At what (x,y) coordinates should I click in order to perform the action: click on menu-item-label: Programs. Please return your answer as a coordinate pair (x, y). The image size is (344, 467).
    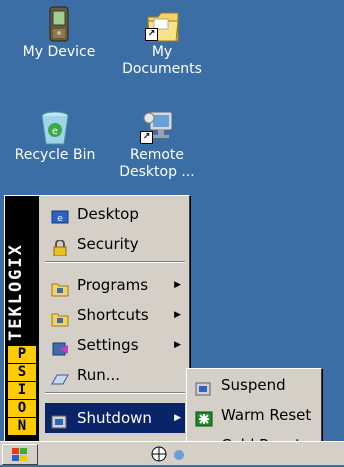
    Looking at the image, I should click on (113, 285).